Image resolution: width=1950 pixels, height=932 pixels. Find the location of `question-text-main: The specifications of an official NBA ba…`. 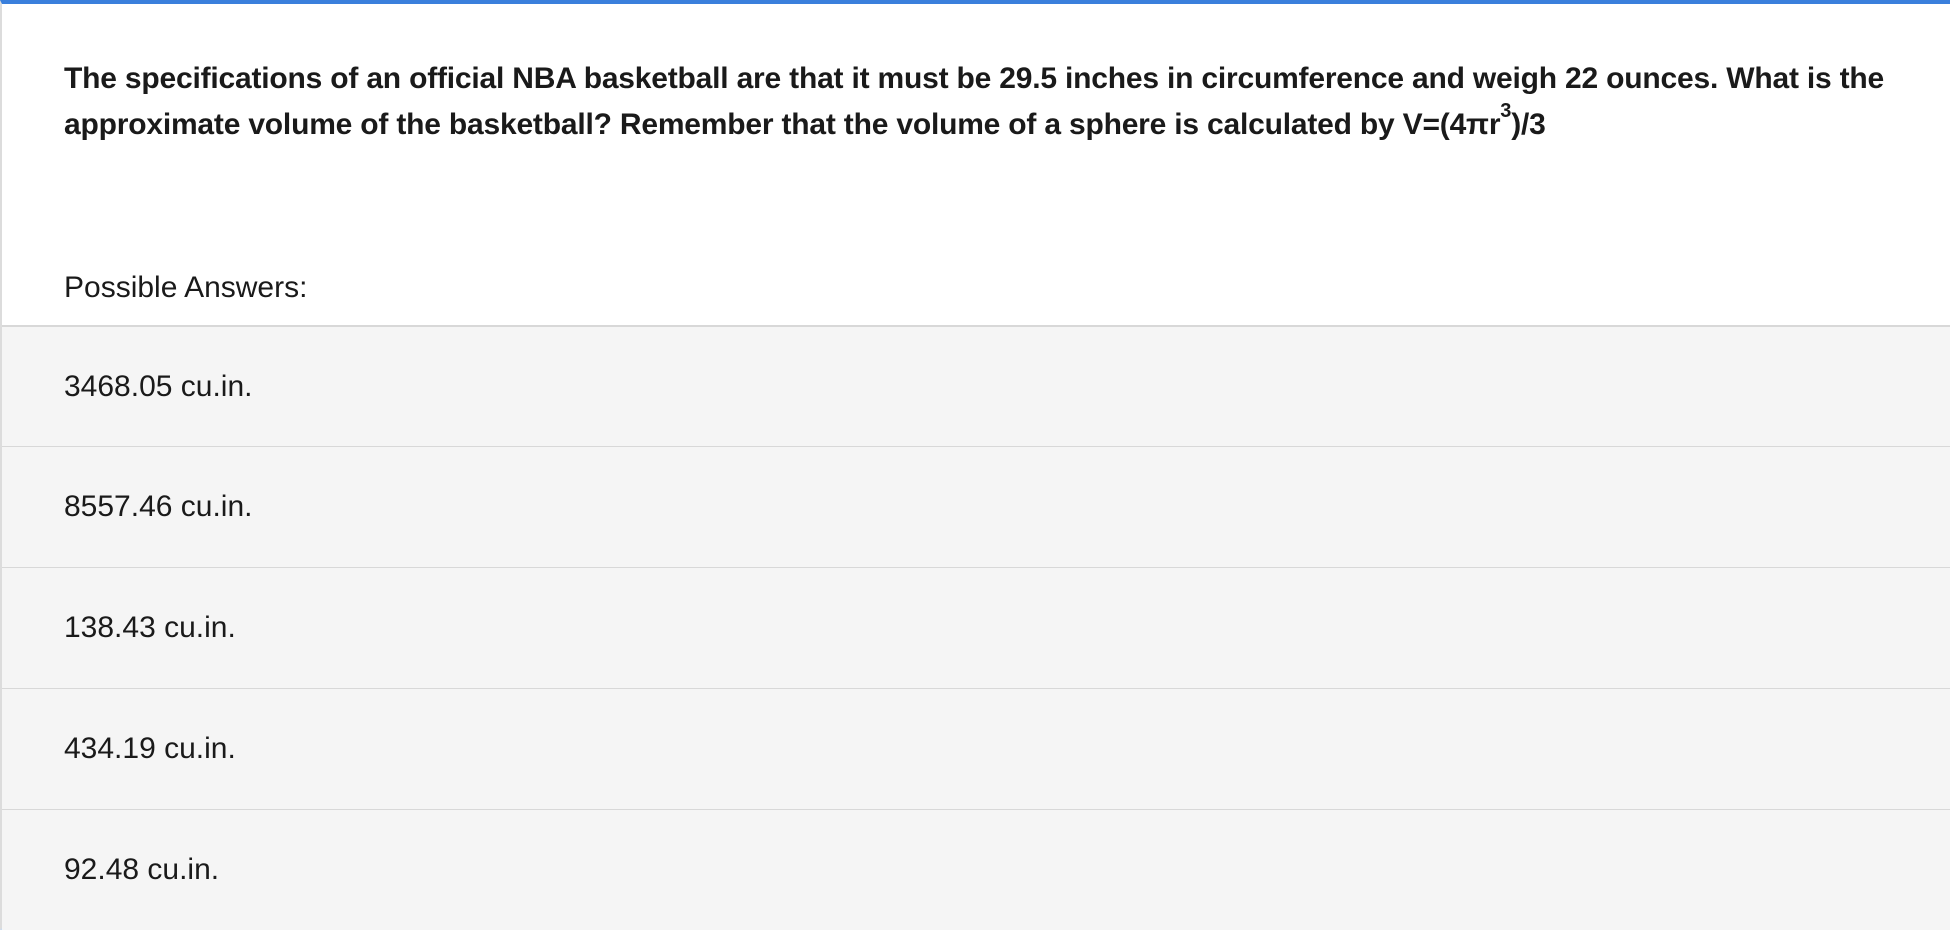

question-text-main: The specifications of an official NBA ba… is located at coordinates (974, 101).